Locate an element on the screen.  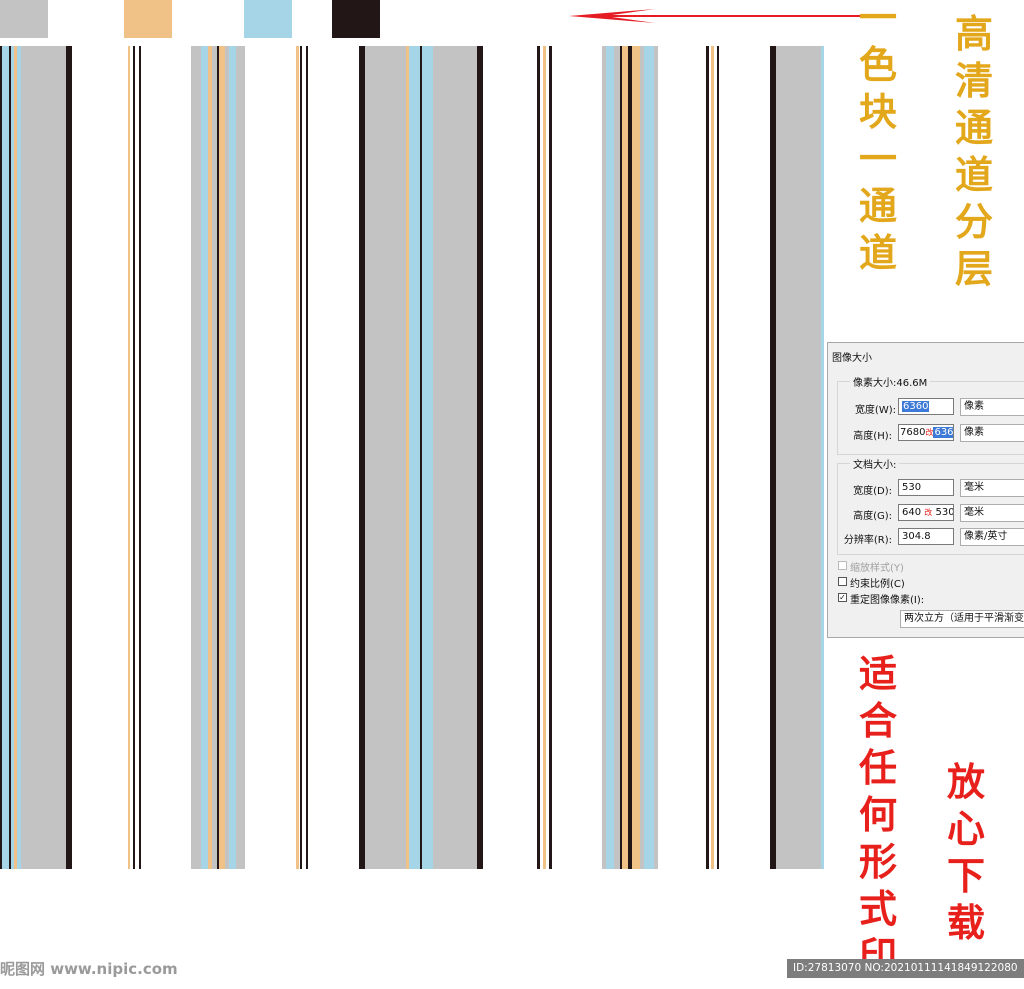
constrain-proportions-label: 约束比例(C) is located at coordinates (877, 584).